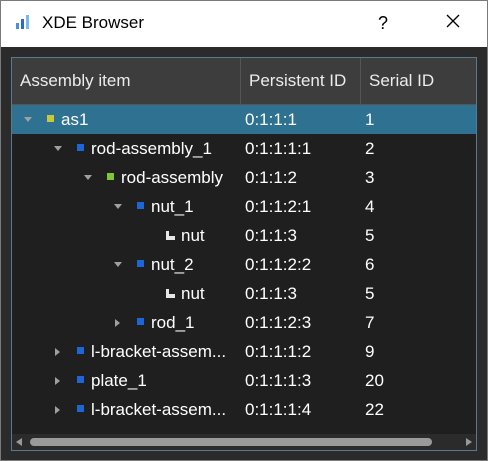 The height and width of the screenshot is (461, 488). I want to click on tree-row: as1 0:1:1:1 1, so click(244, 119).